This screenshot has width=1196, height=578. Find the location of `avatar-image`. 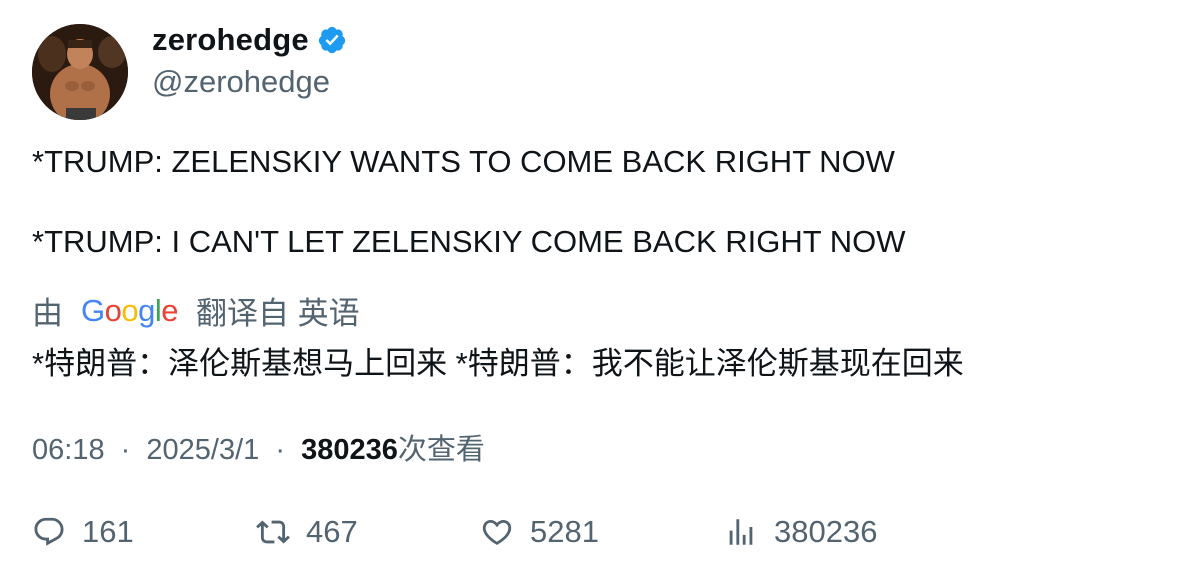

avatar-image is located at coordinates (80, 72).